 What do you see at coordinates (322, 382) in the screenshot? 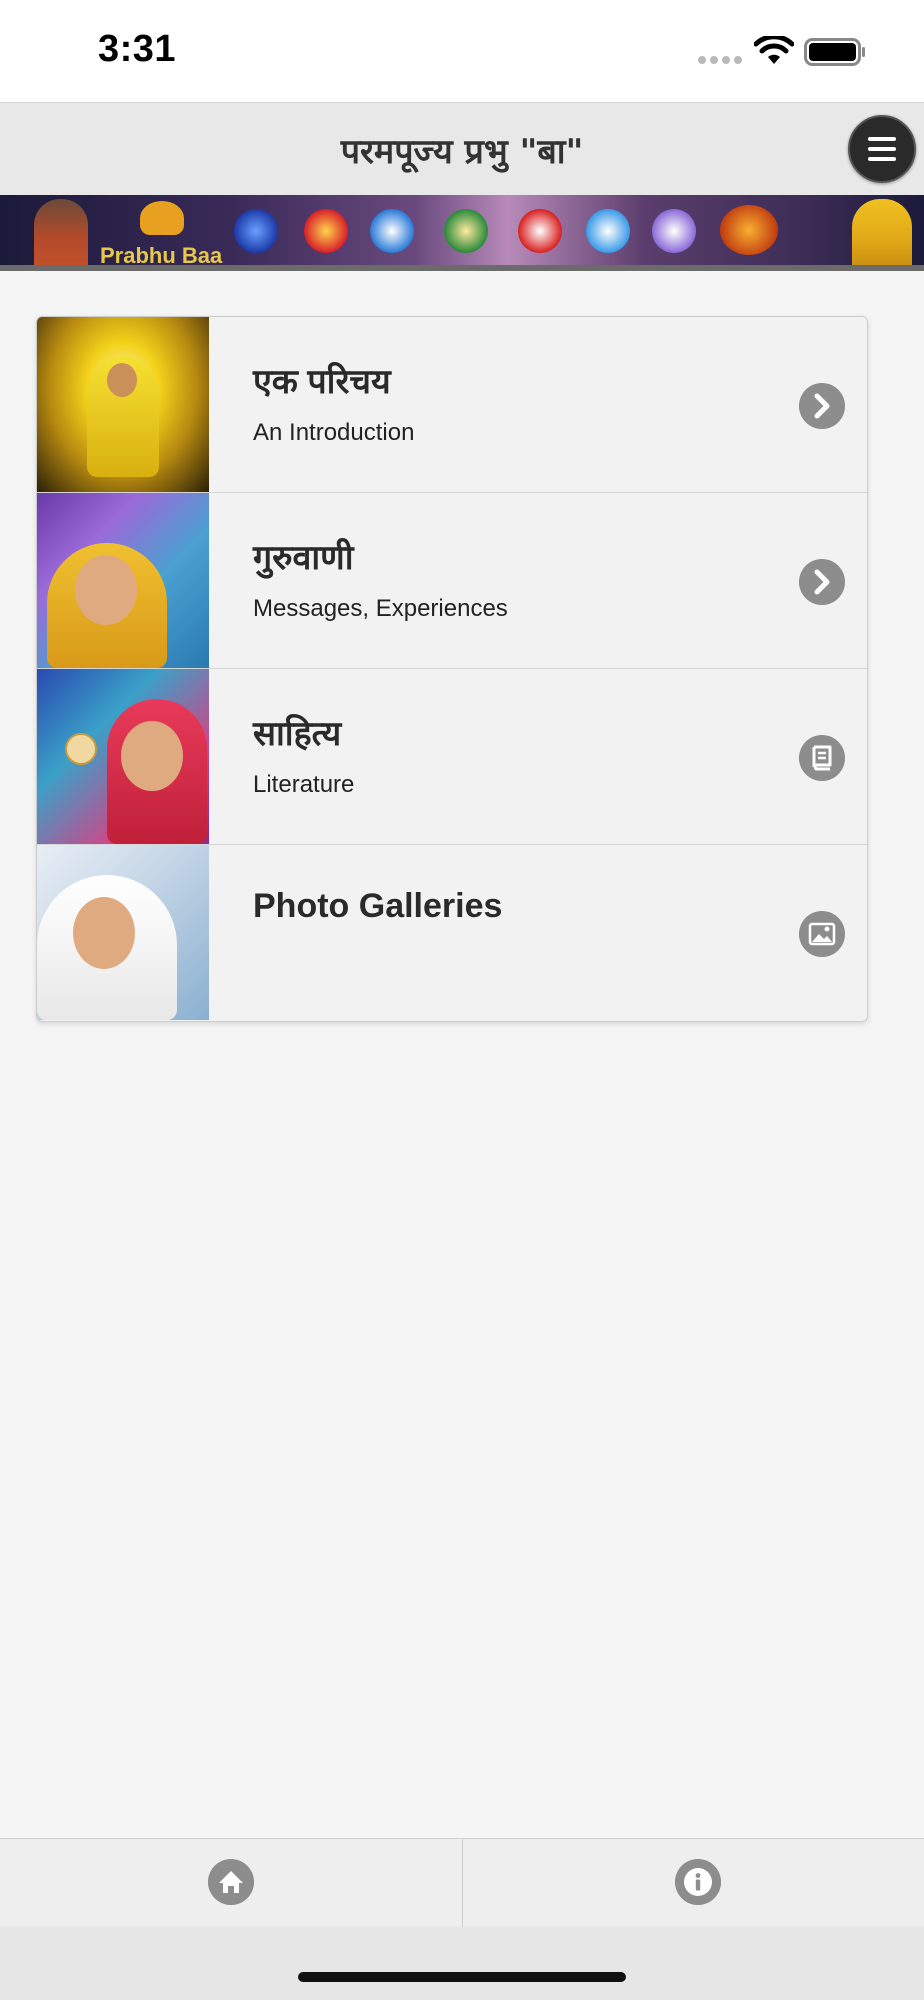
I see `list-item-title: एक परिचय` at bounding box center [322, 382].